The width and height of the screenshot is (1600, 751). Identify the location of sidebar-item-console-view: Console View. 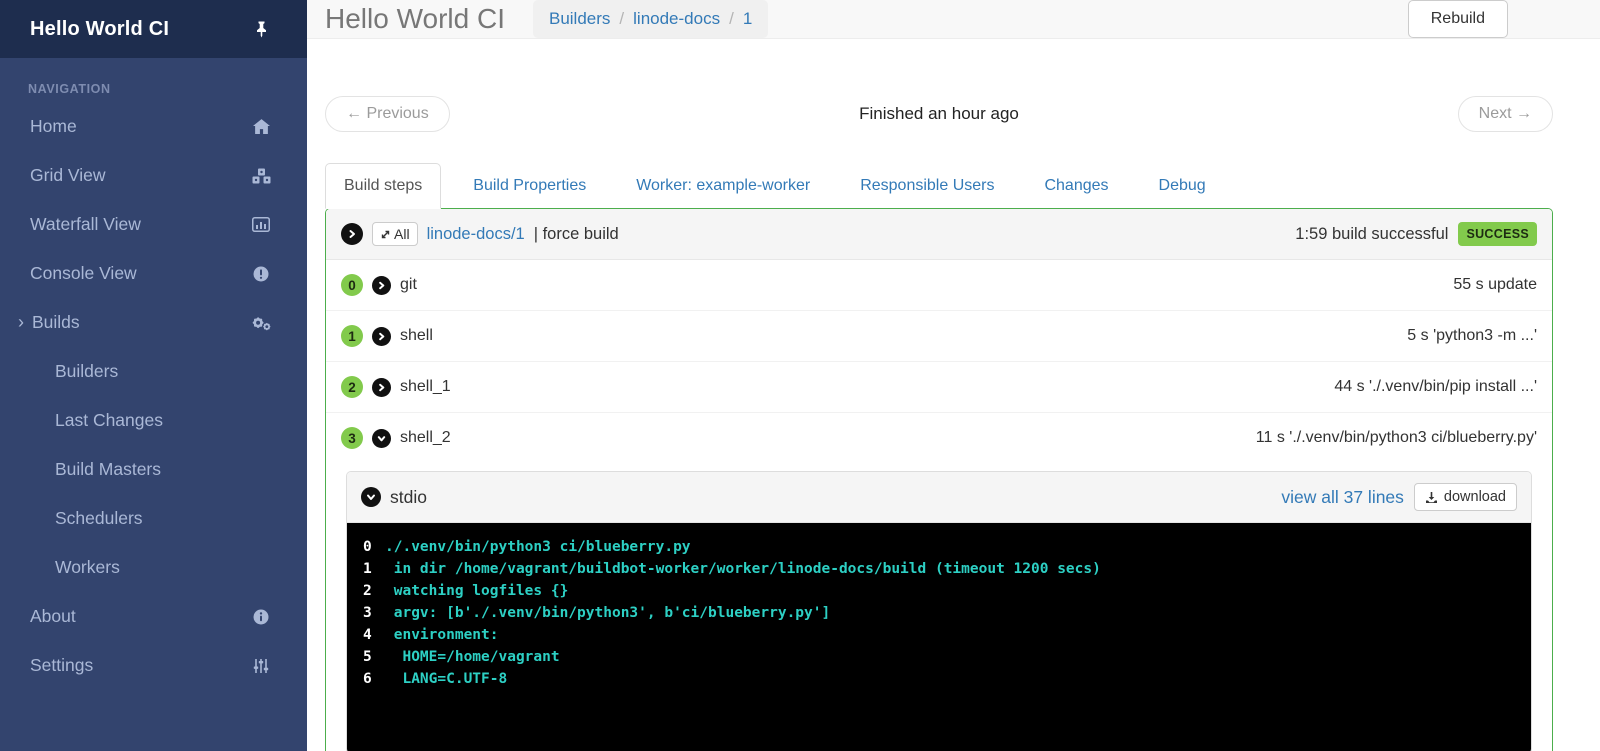
(153, 273).